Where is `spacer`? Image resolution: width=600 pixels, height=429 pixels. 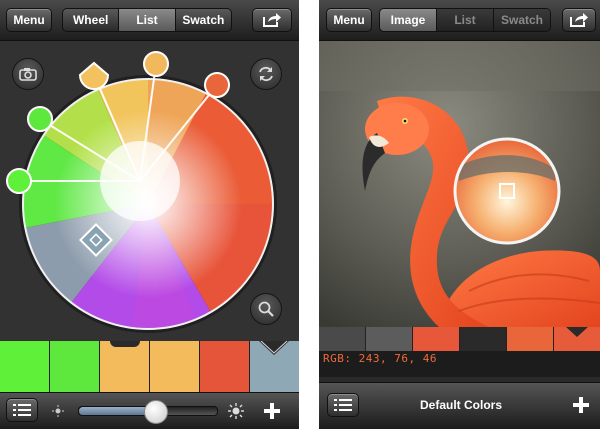 spacer is located at coordinates (459, 373).